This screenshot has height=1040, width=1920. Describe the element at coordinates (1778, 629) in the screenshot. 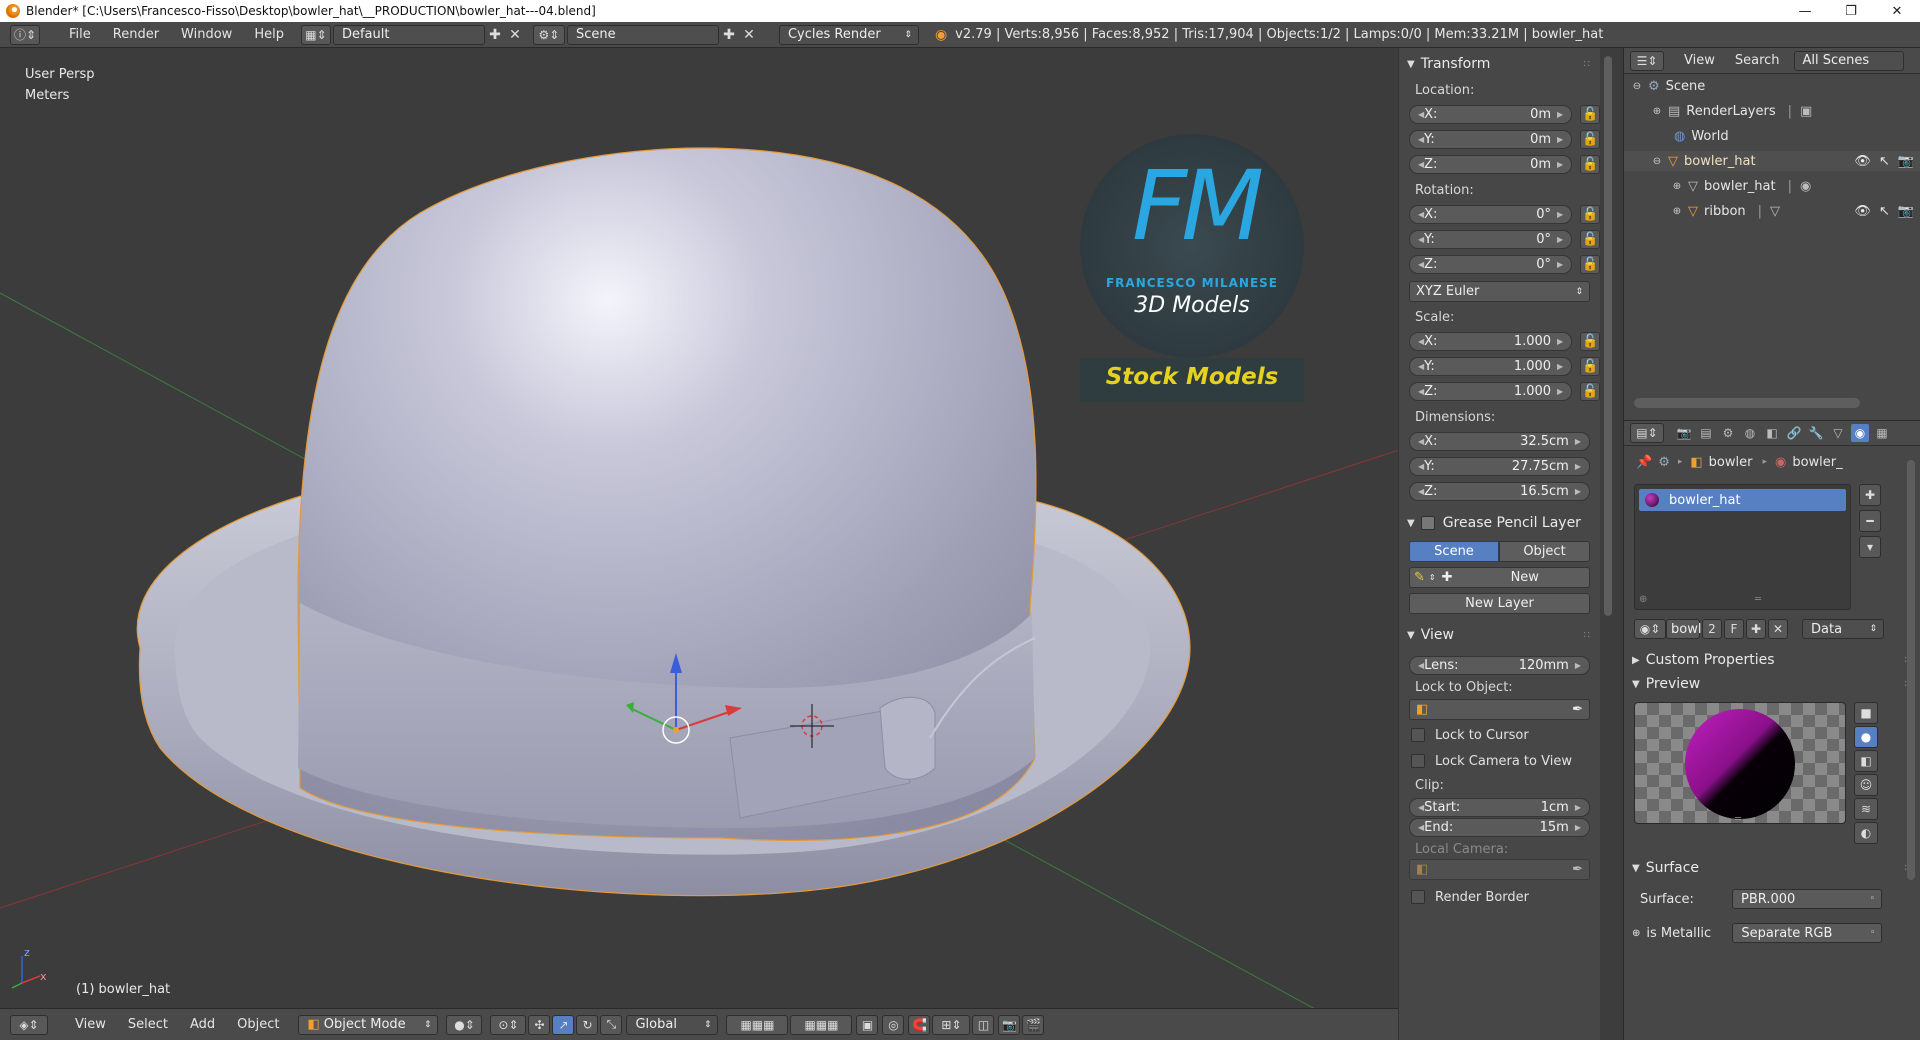

I see `unlink-material-icon: ✕` at that location.